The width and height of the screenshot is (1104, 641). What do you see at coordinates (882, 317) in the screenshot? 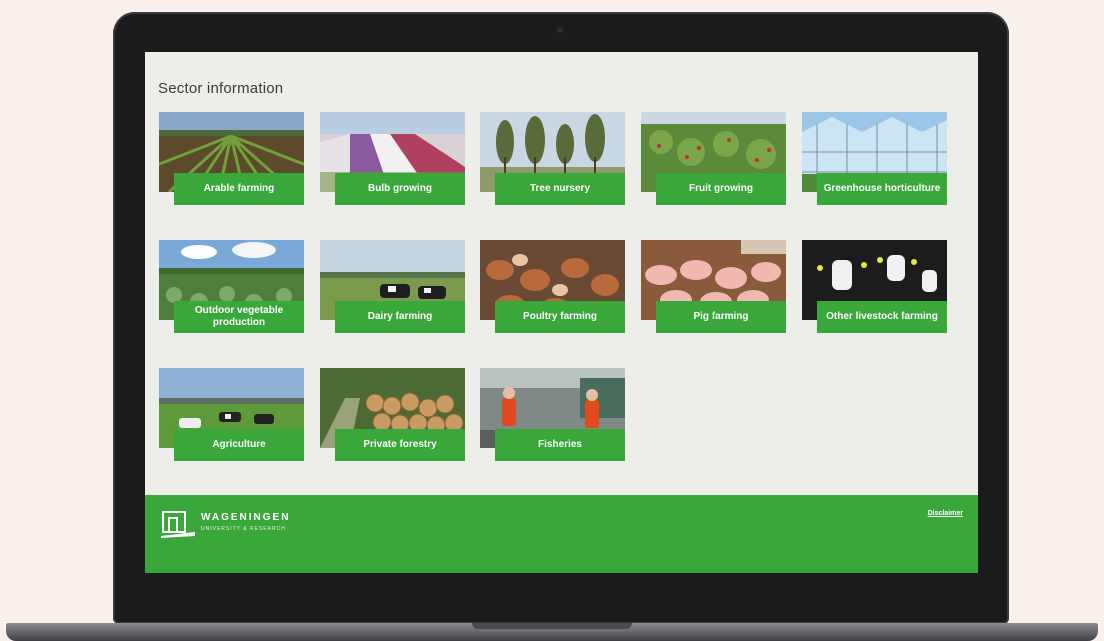
I see `sector-label: Other livestock farming` at bounding box center [882, 317].